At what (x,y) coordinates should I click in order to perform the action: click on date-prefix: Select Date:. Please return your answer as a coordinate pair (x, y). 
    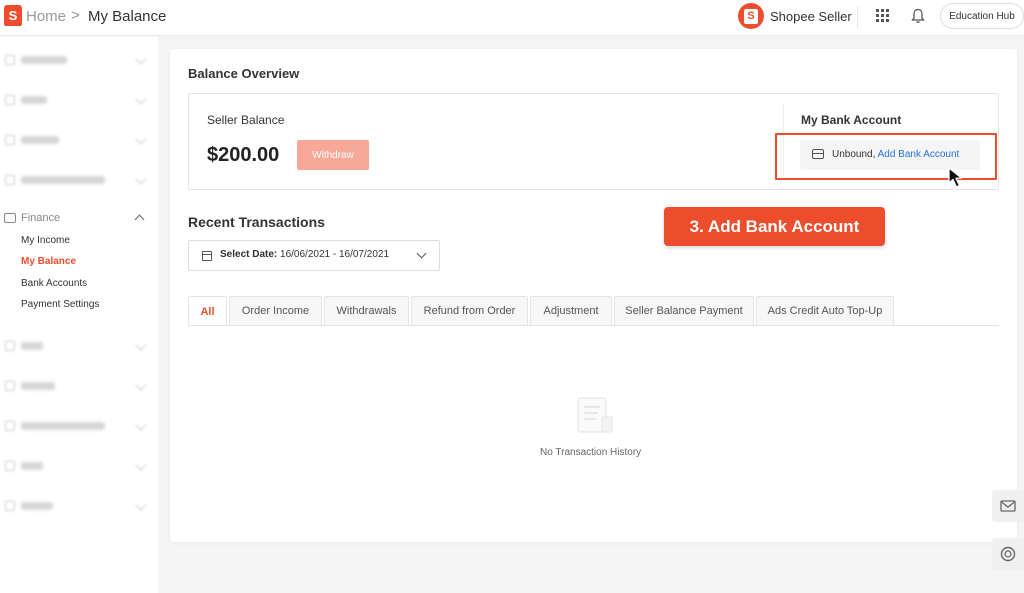
    Looking at the image, I should click on (249, 254).